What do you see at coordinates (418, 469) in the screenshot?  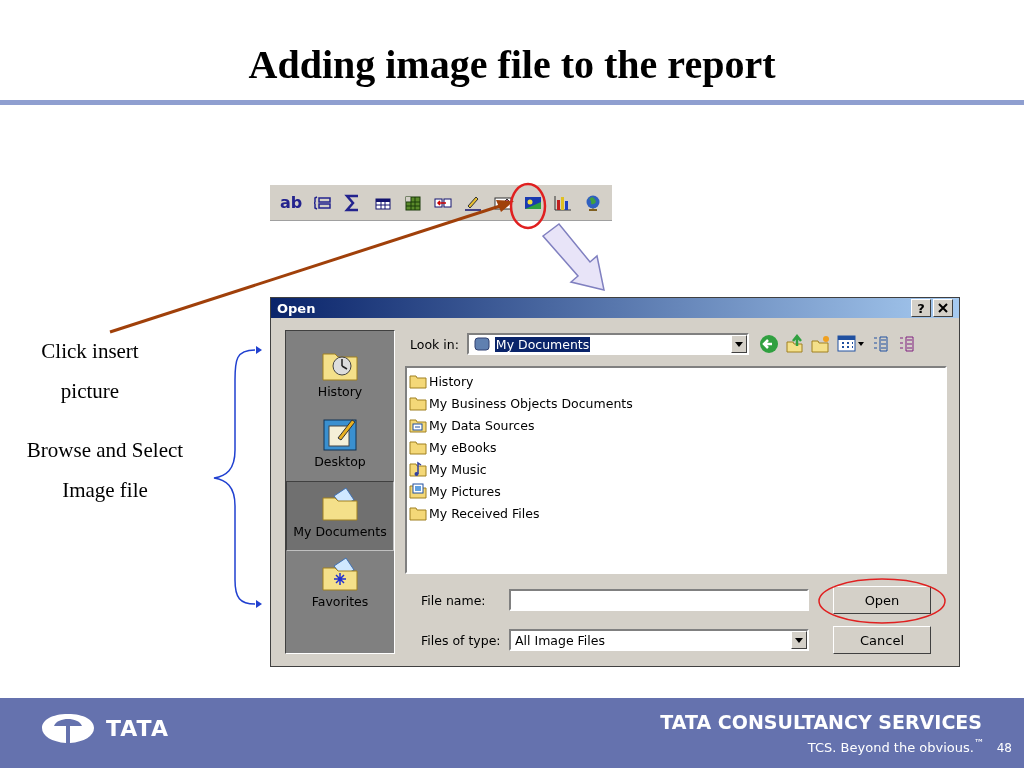 I see `music-folder-icon` at bounding box center [418, 469].